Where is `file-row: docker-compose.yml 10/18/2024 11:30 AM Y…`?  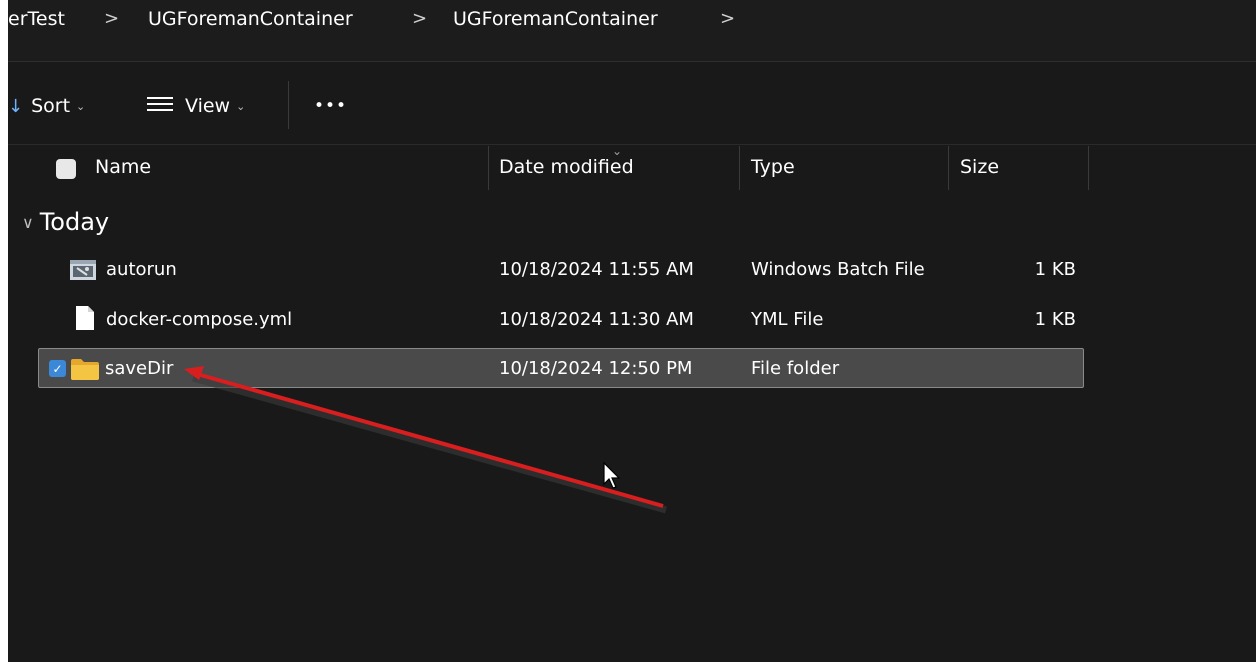 file-row: docker-compose.yml 10/18/2024 11:30 AM Y… is located at coordinates (561, 320).